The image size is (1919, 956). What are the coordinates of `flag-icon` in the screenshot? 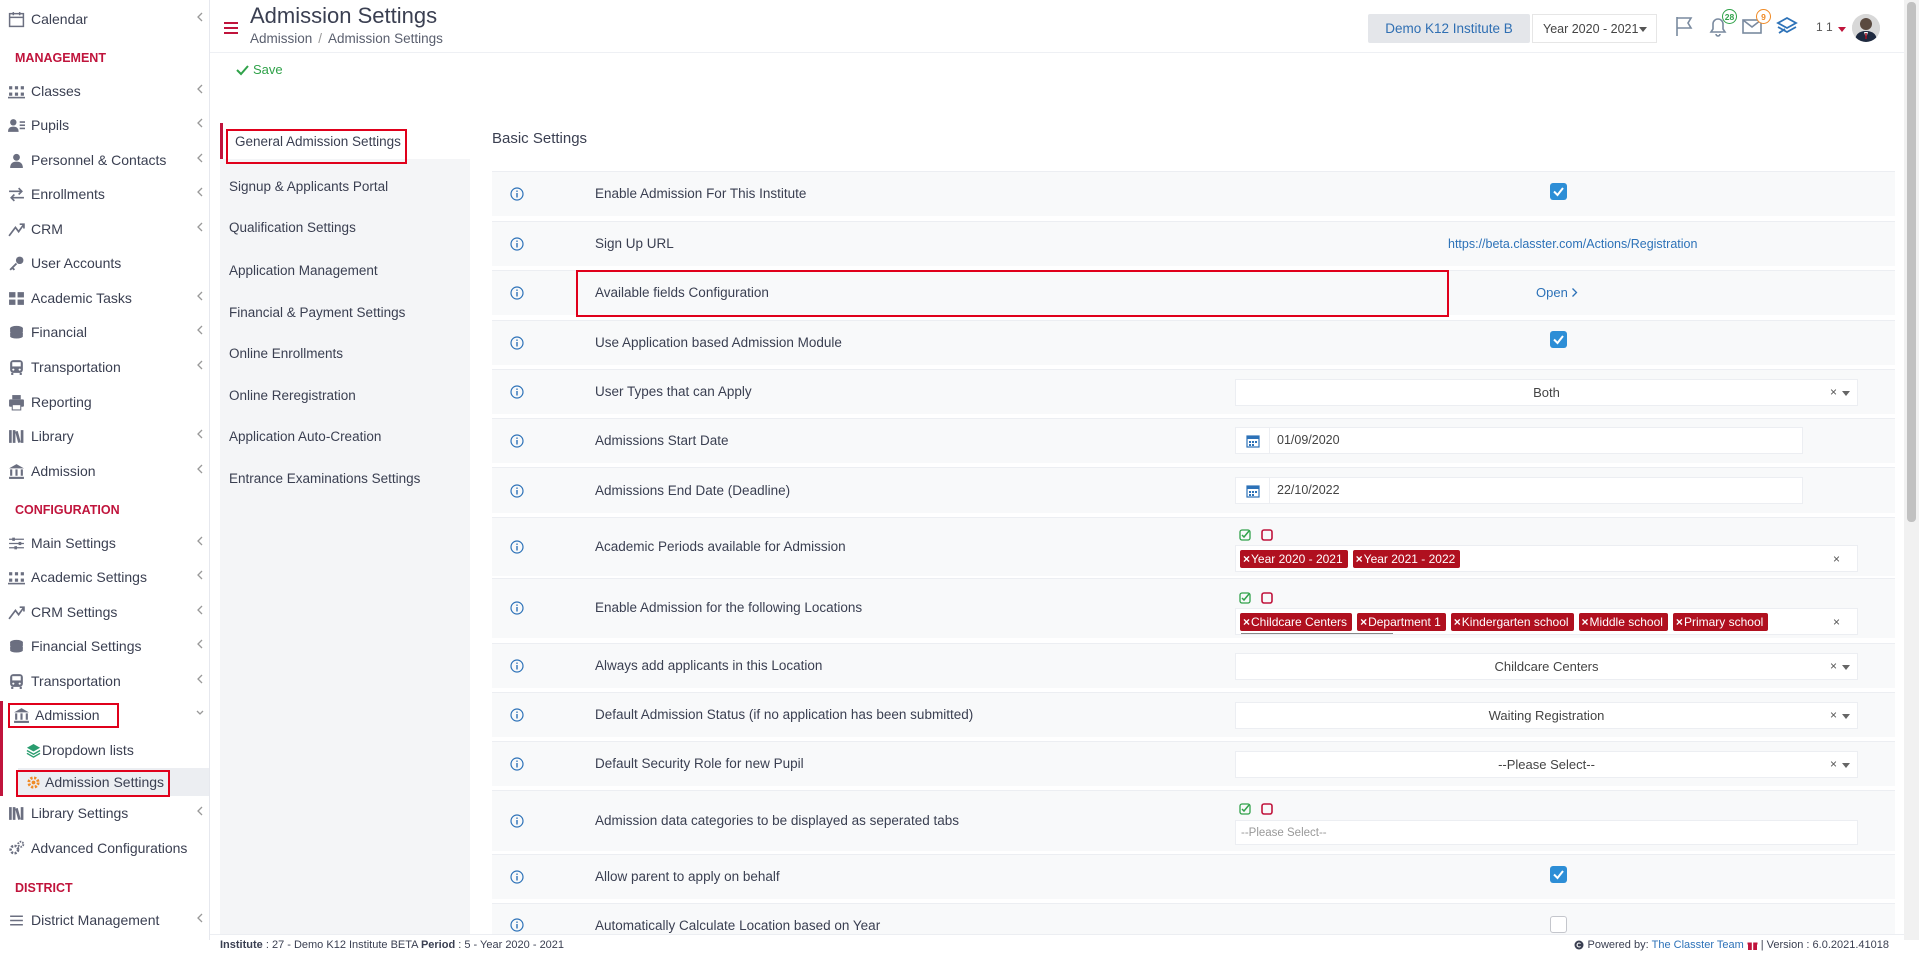 It's located at (1684, 26).